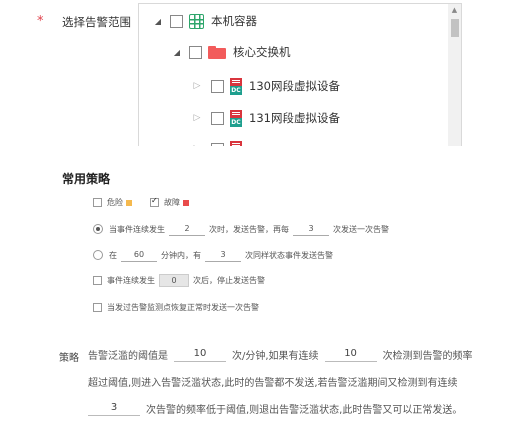 Image resolution: width=526 pixels, height=425 pixels. I want to click on danger-label: 危险, so click(115, 202).